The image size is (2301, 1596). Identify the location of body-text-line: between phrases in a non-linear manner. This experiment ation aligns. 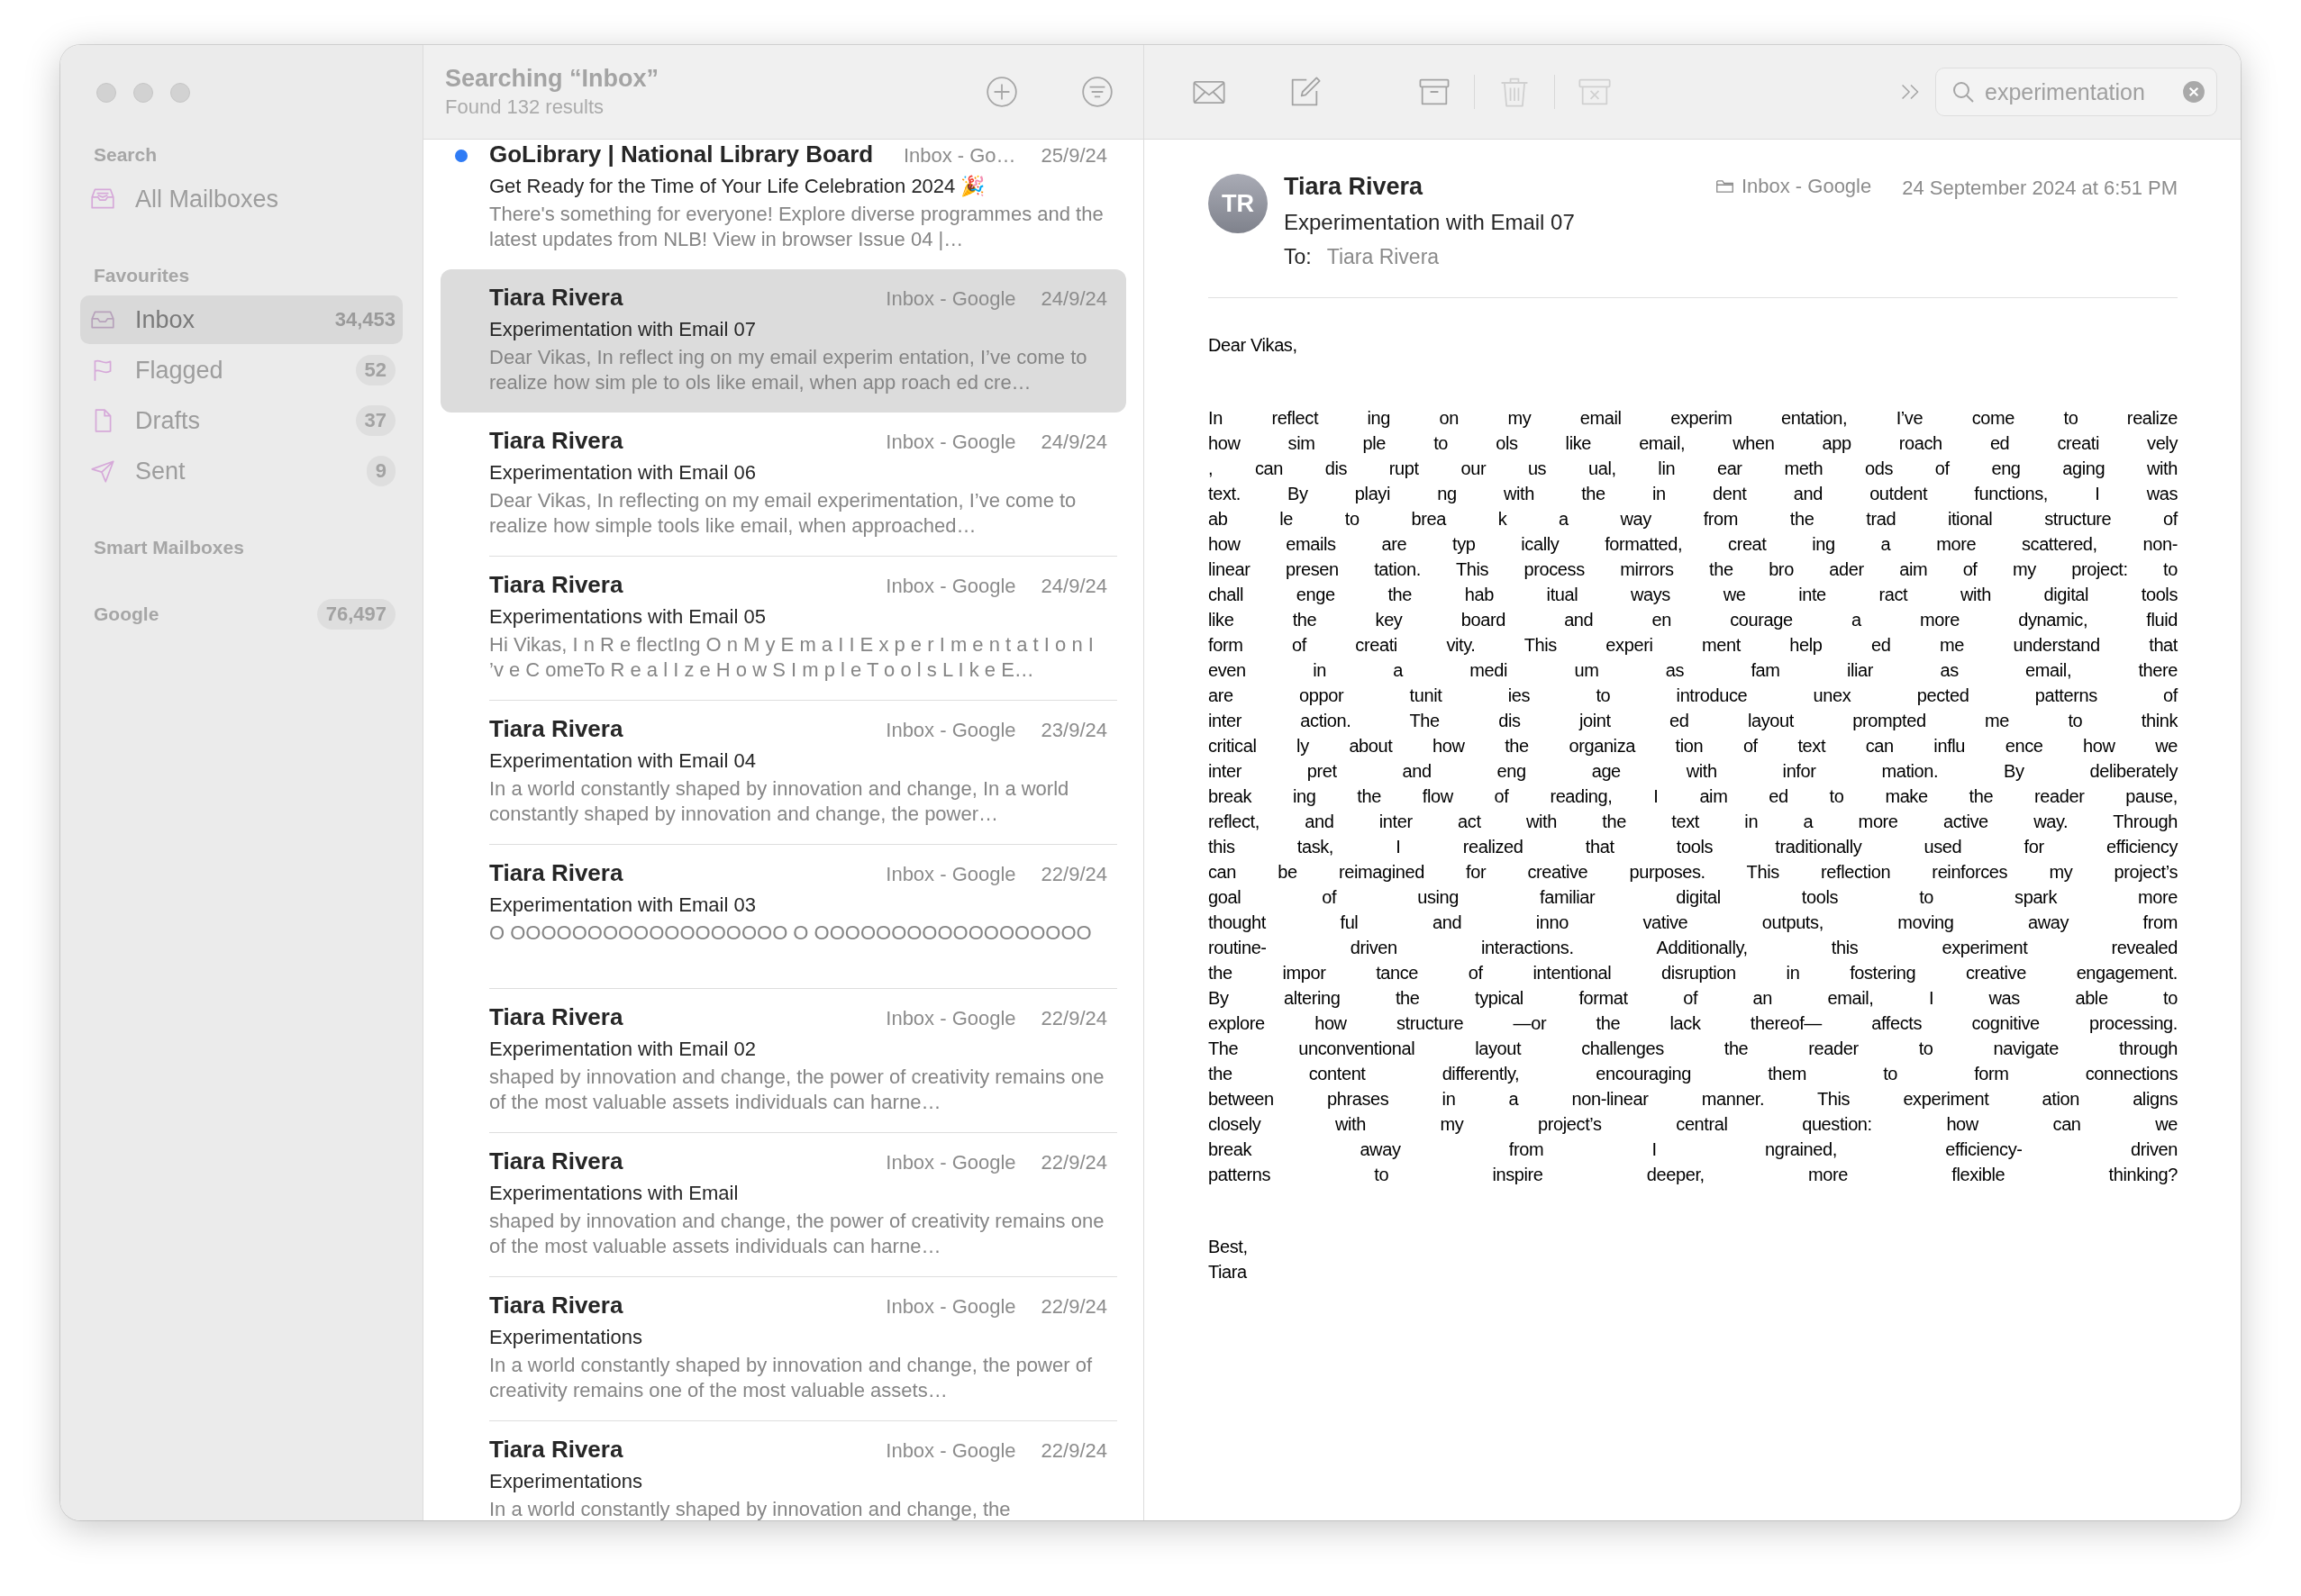
(1693, 1099).